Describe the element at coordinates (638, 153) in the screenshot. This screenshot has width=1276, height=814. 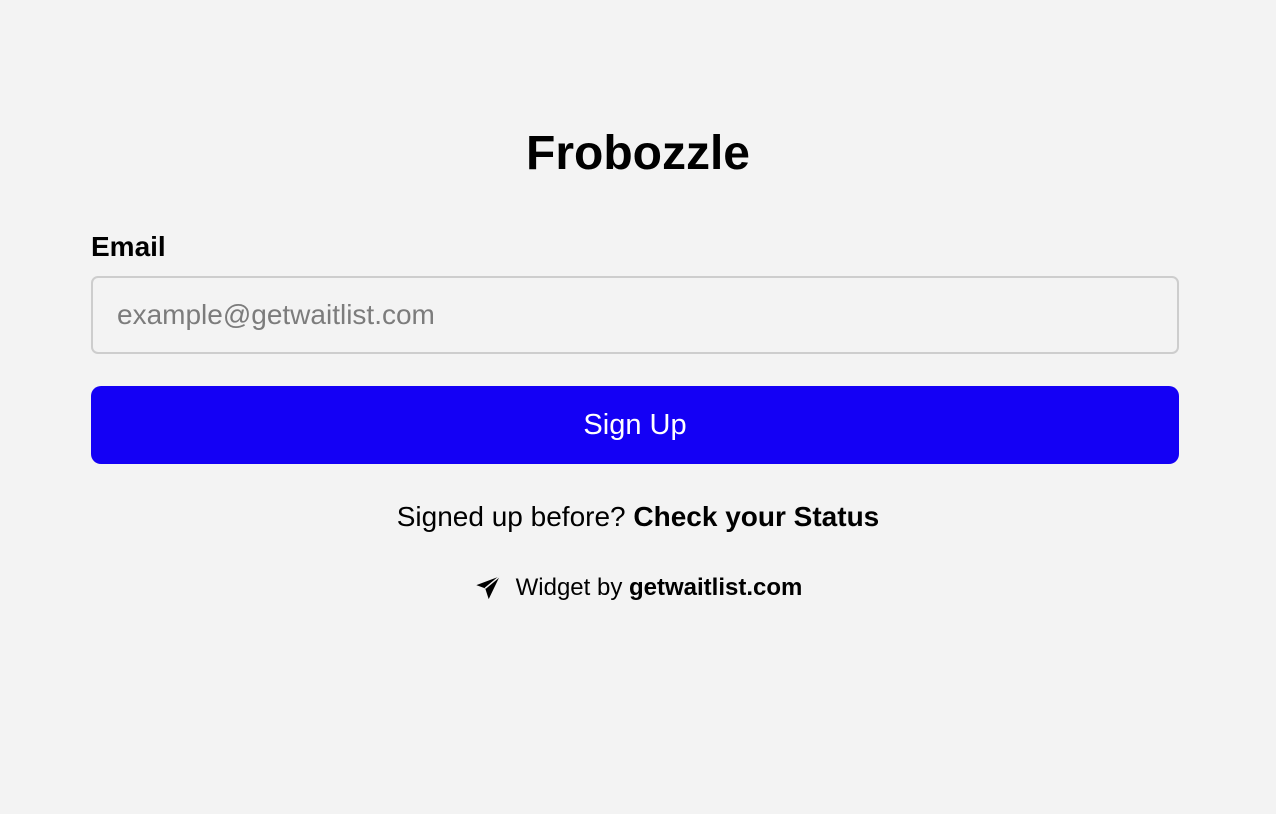
I see `page-title: Frobozzle` at that location.